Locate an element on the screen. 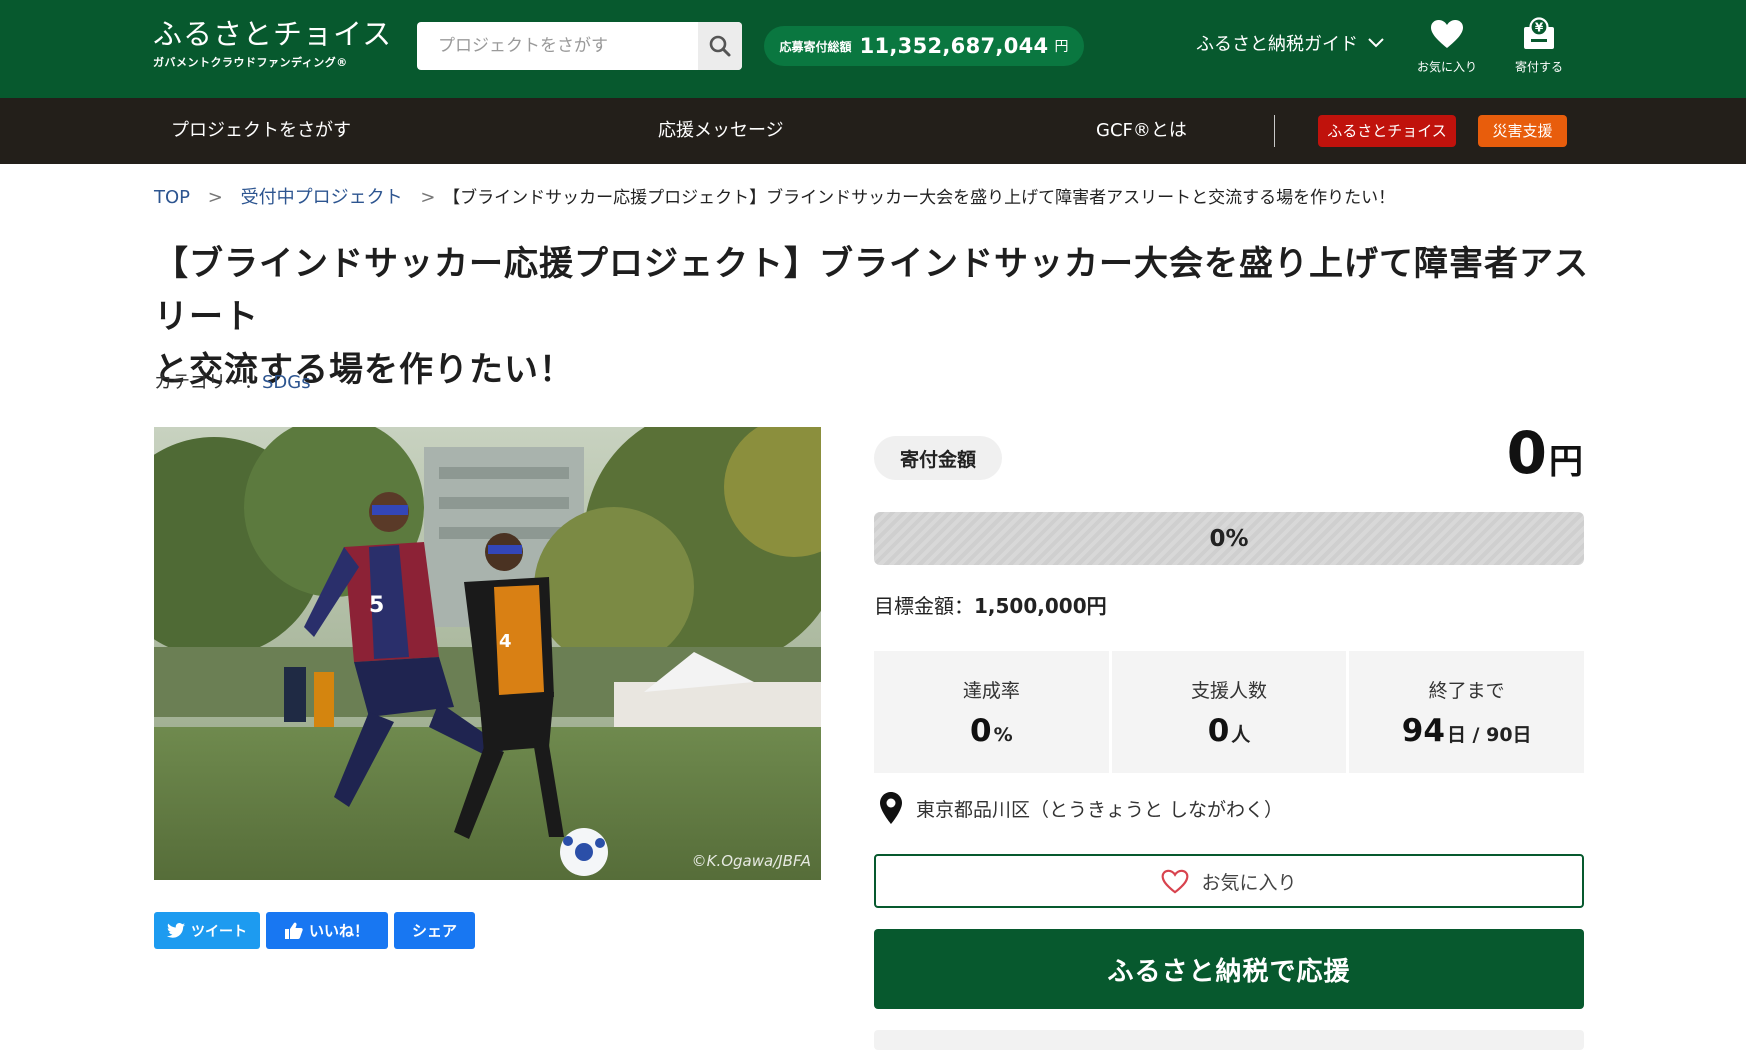 This screenshot has height=1050, width=1746. add-favorite-button: お気に入り is located at coordinates (1229, 881).